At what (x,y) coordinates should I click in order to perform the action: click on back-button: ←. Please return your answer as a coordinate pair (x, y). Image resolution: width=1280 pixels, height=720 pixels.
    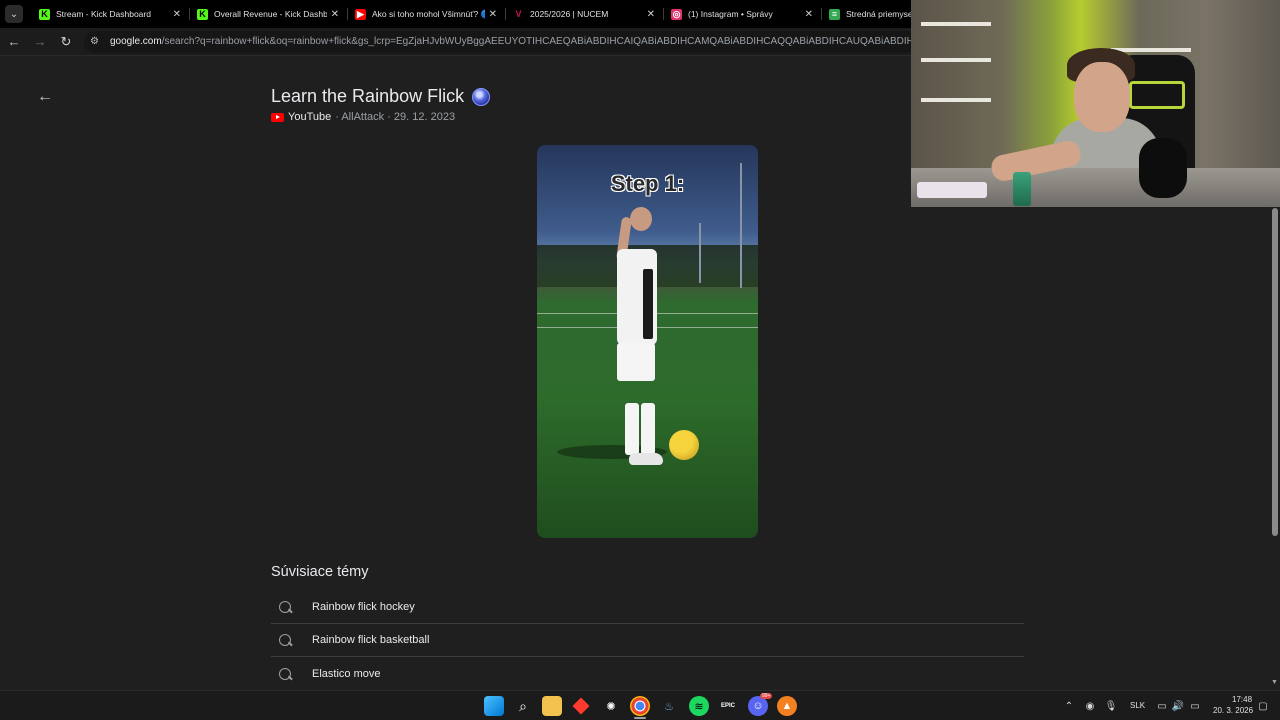
    Looking at the image, I should click on (14, 42).